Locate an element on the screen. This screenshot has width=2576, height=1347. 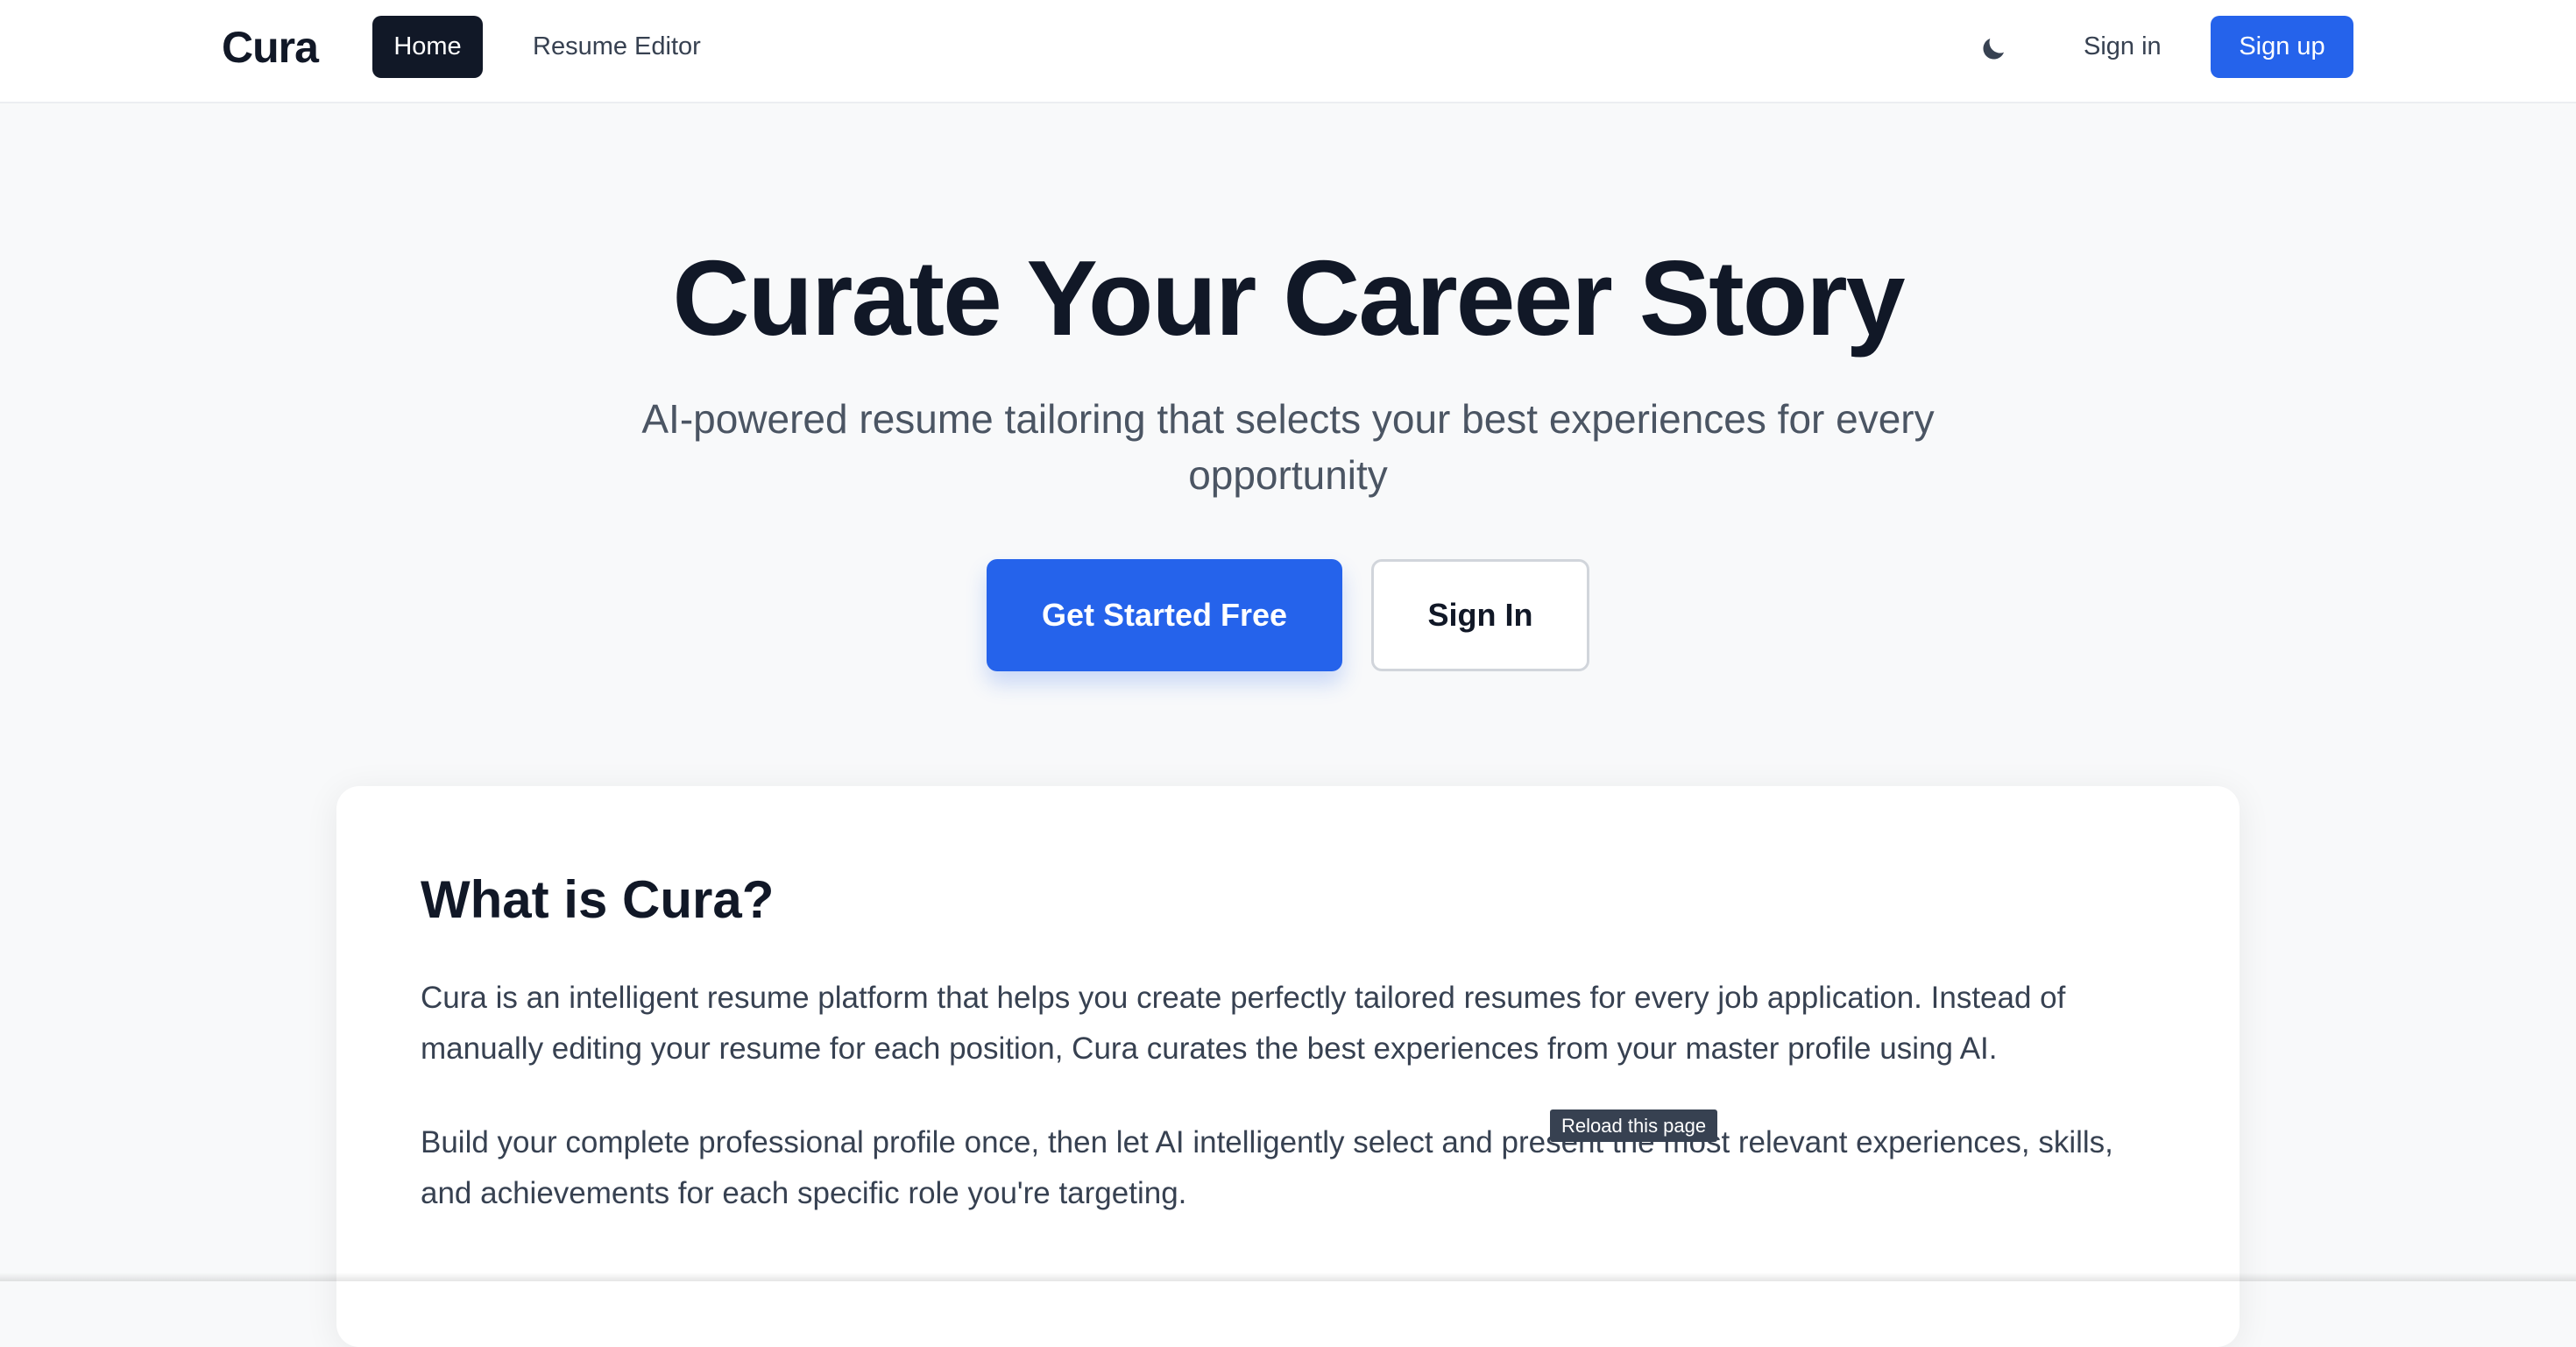
about-title: What is Cura? is located at coordinates (598, 900).